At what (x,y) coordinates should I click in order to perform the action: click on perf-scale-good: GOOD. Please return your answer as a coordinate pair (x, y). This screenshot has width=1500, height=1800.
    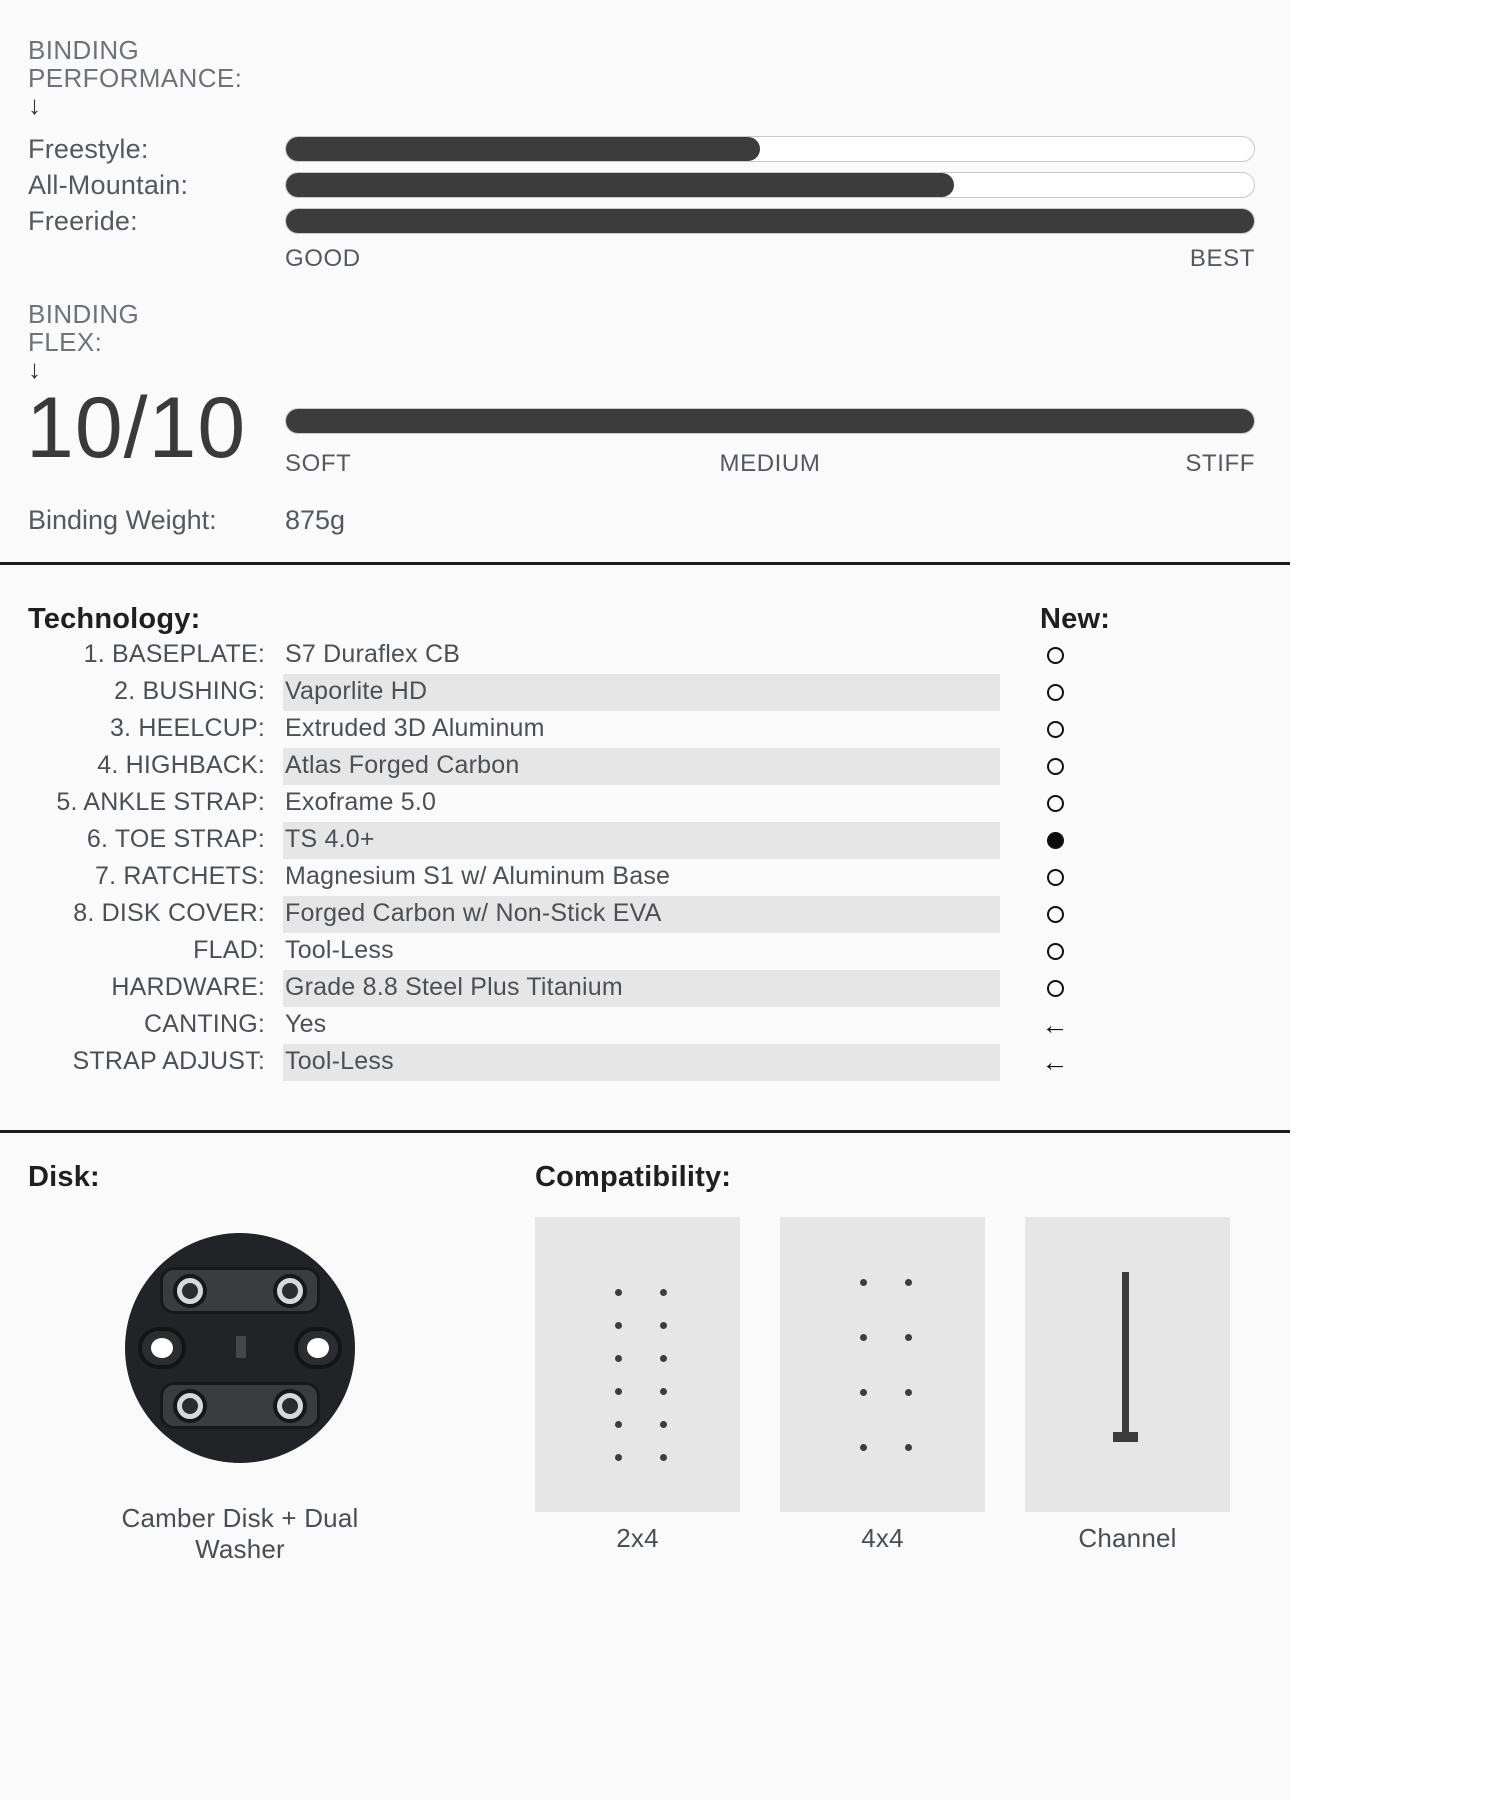
    Looking at the image, I should click on (323, 258).